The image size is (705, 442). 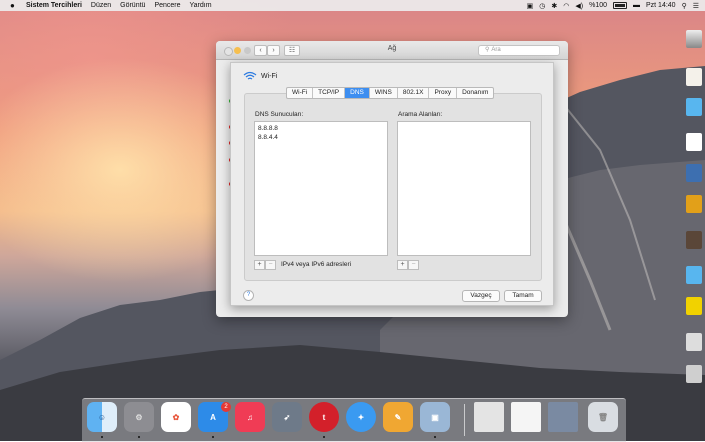 What do you see at coordinates (694, 204) in the screenshot?
I see `desktop-app-icon` at bounding box center [694, 204].